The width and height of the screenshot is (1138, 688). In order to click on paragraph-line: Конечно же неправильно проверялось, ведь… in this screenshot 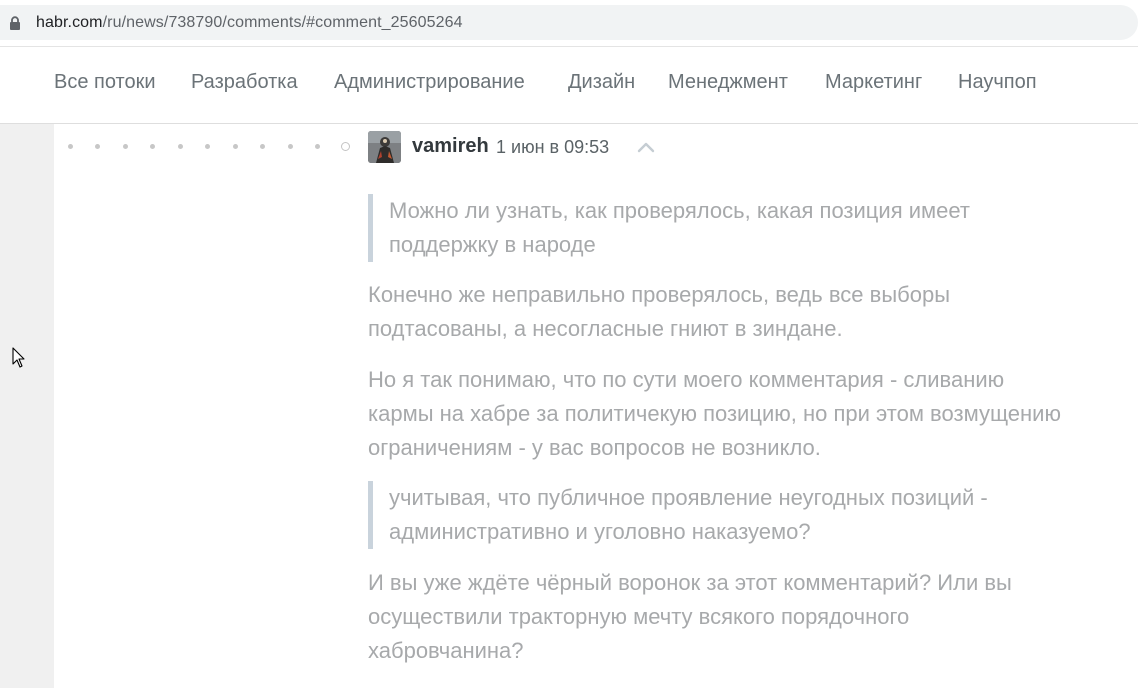, I will do `click(659, 294)`.